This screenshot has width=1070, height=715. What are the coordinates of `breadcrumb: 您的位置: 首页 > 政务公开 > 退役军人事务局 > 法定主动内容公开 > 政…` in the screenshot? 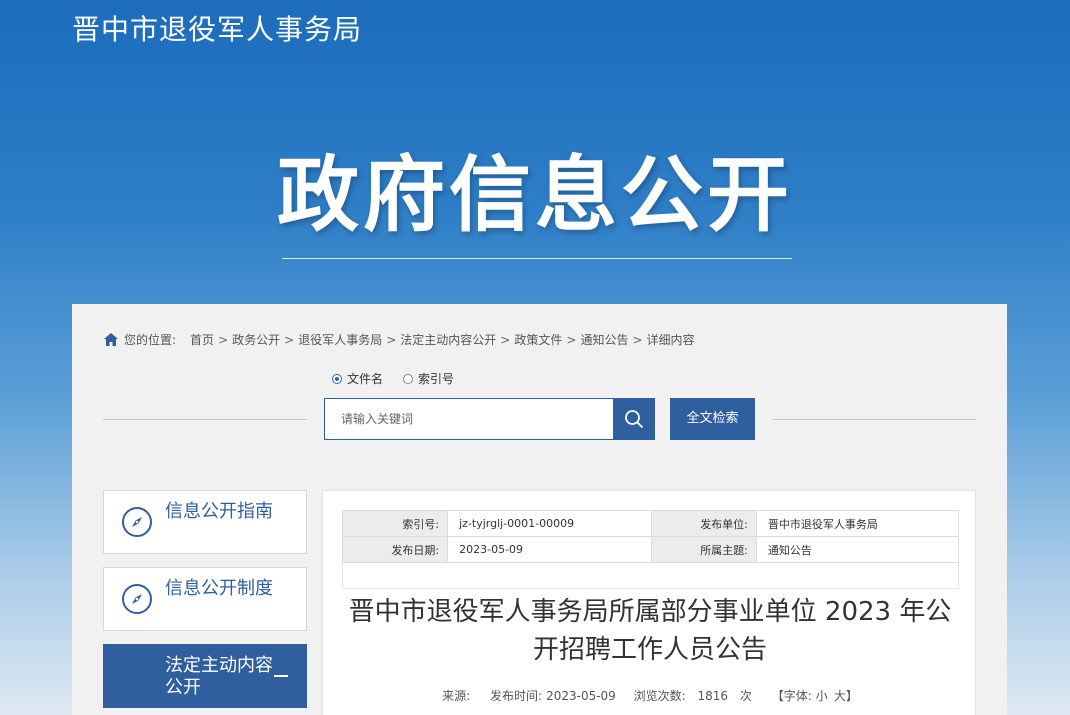 It's located at (399, 339).